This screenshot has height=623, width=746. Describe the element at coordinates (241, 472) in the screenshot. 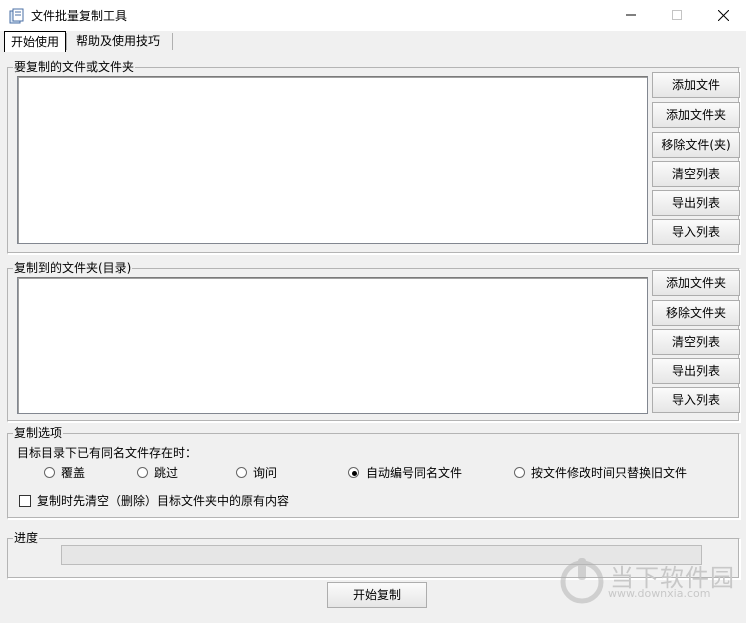

I see `radio-ask` at that location.